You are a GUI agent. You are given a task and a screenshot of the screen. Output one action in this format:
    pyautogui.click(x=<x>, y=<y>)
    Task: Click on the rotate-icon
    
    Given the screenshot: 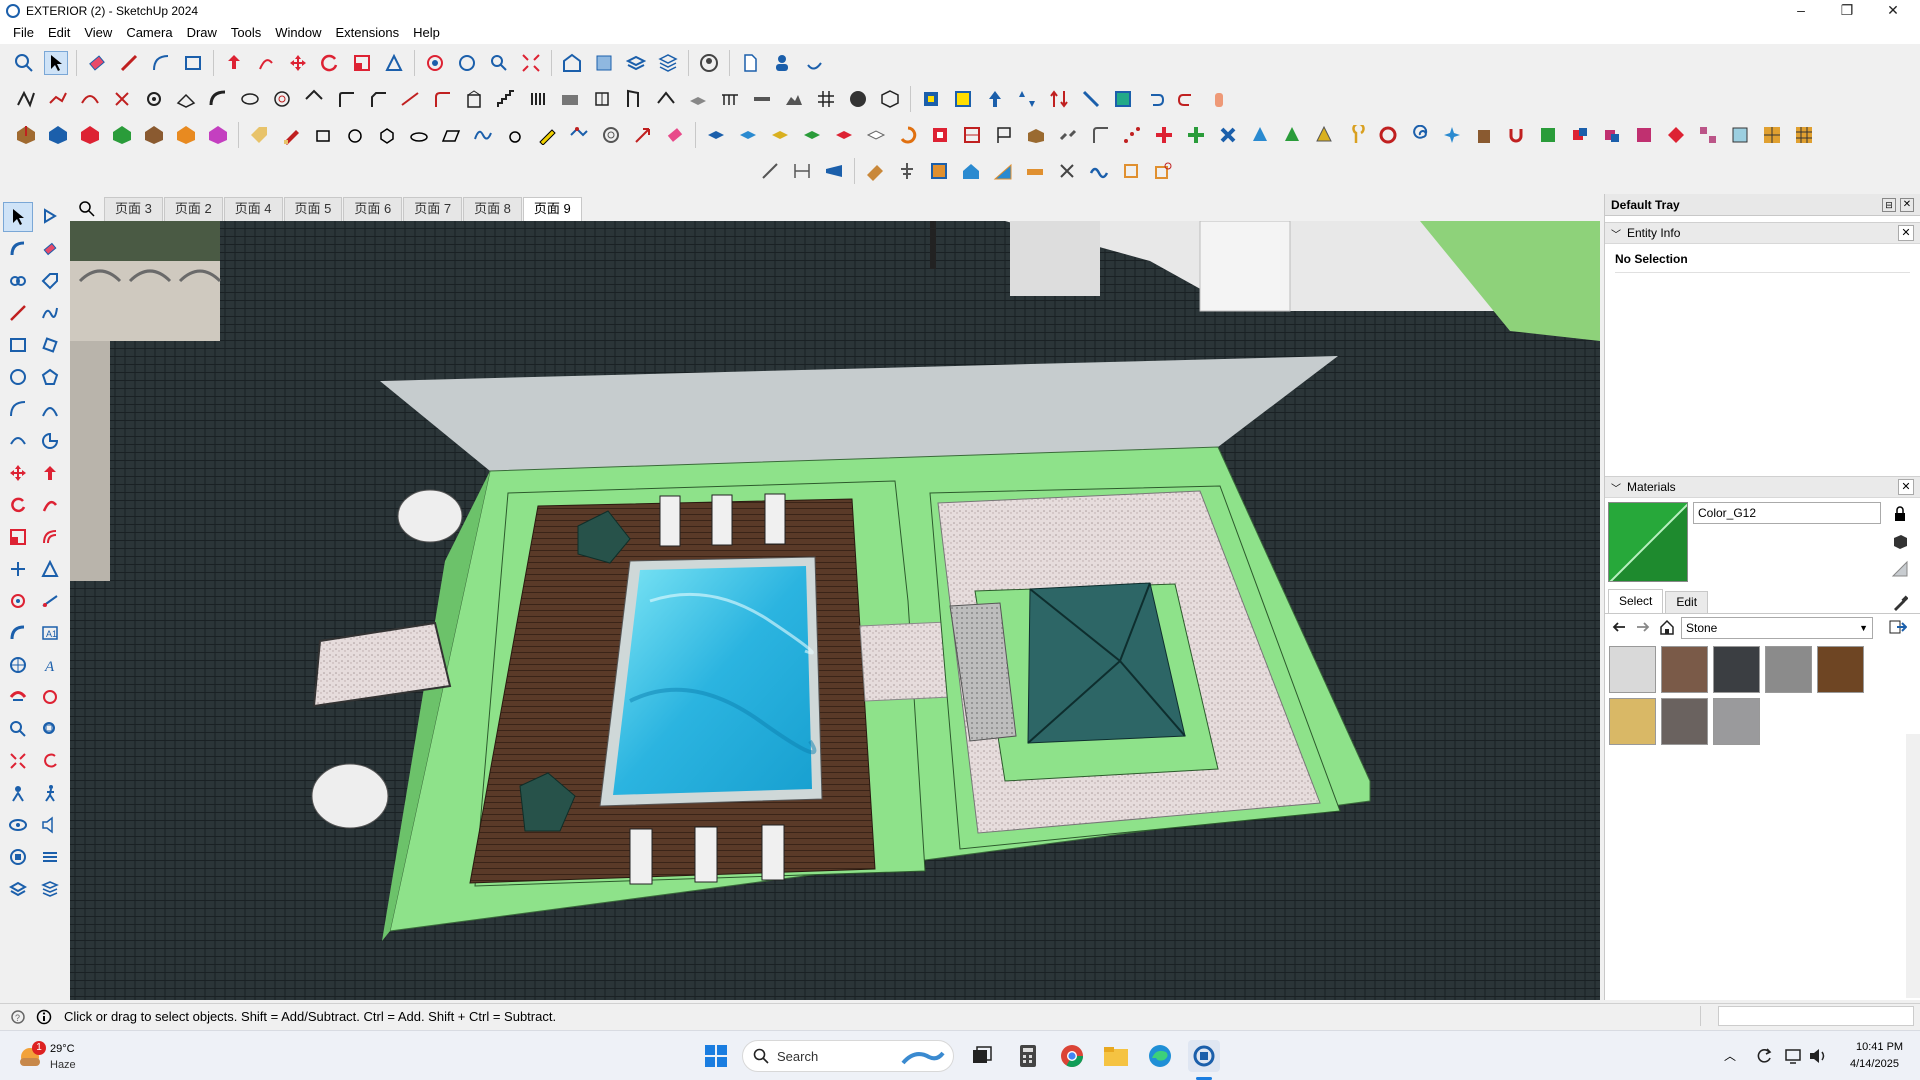 What is the action you would take?
    pyautogui.click(x=18, y=505)
    